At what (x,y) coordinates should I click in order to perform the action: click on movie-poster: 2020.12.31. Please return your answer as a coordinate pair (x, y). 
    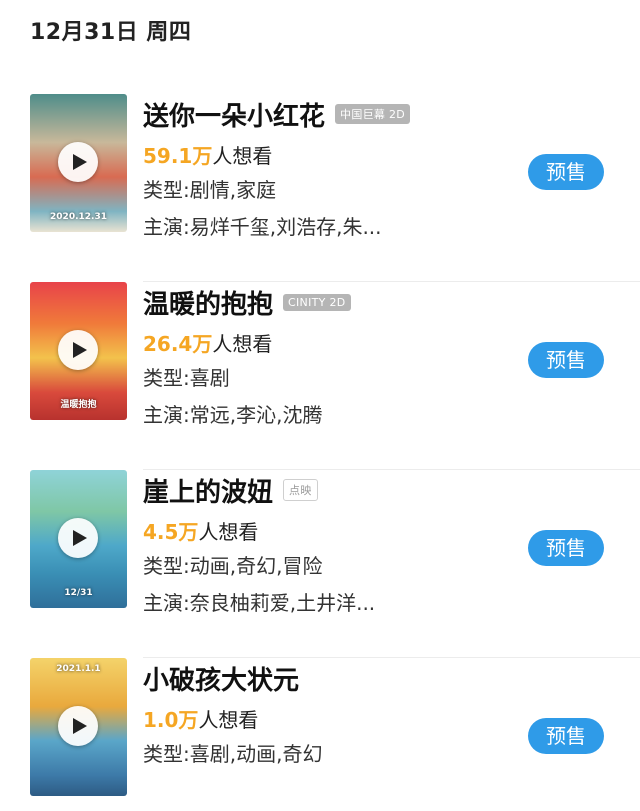
    Looking at the image, I should click on (78, 163).